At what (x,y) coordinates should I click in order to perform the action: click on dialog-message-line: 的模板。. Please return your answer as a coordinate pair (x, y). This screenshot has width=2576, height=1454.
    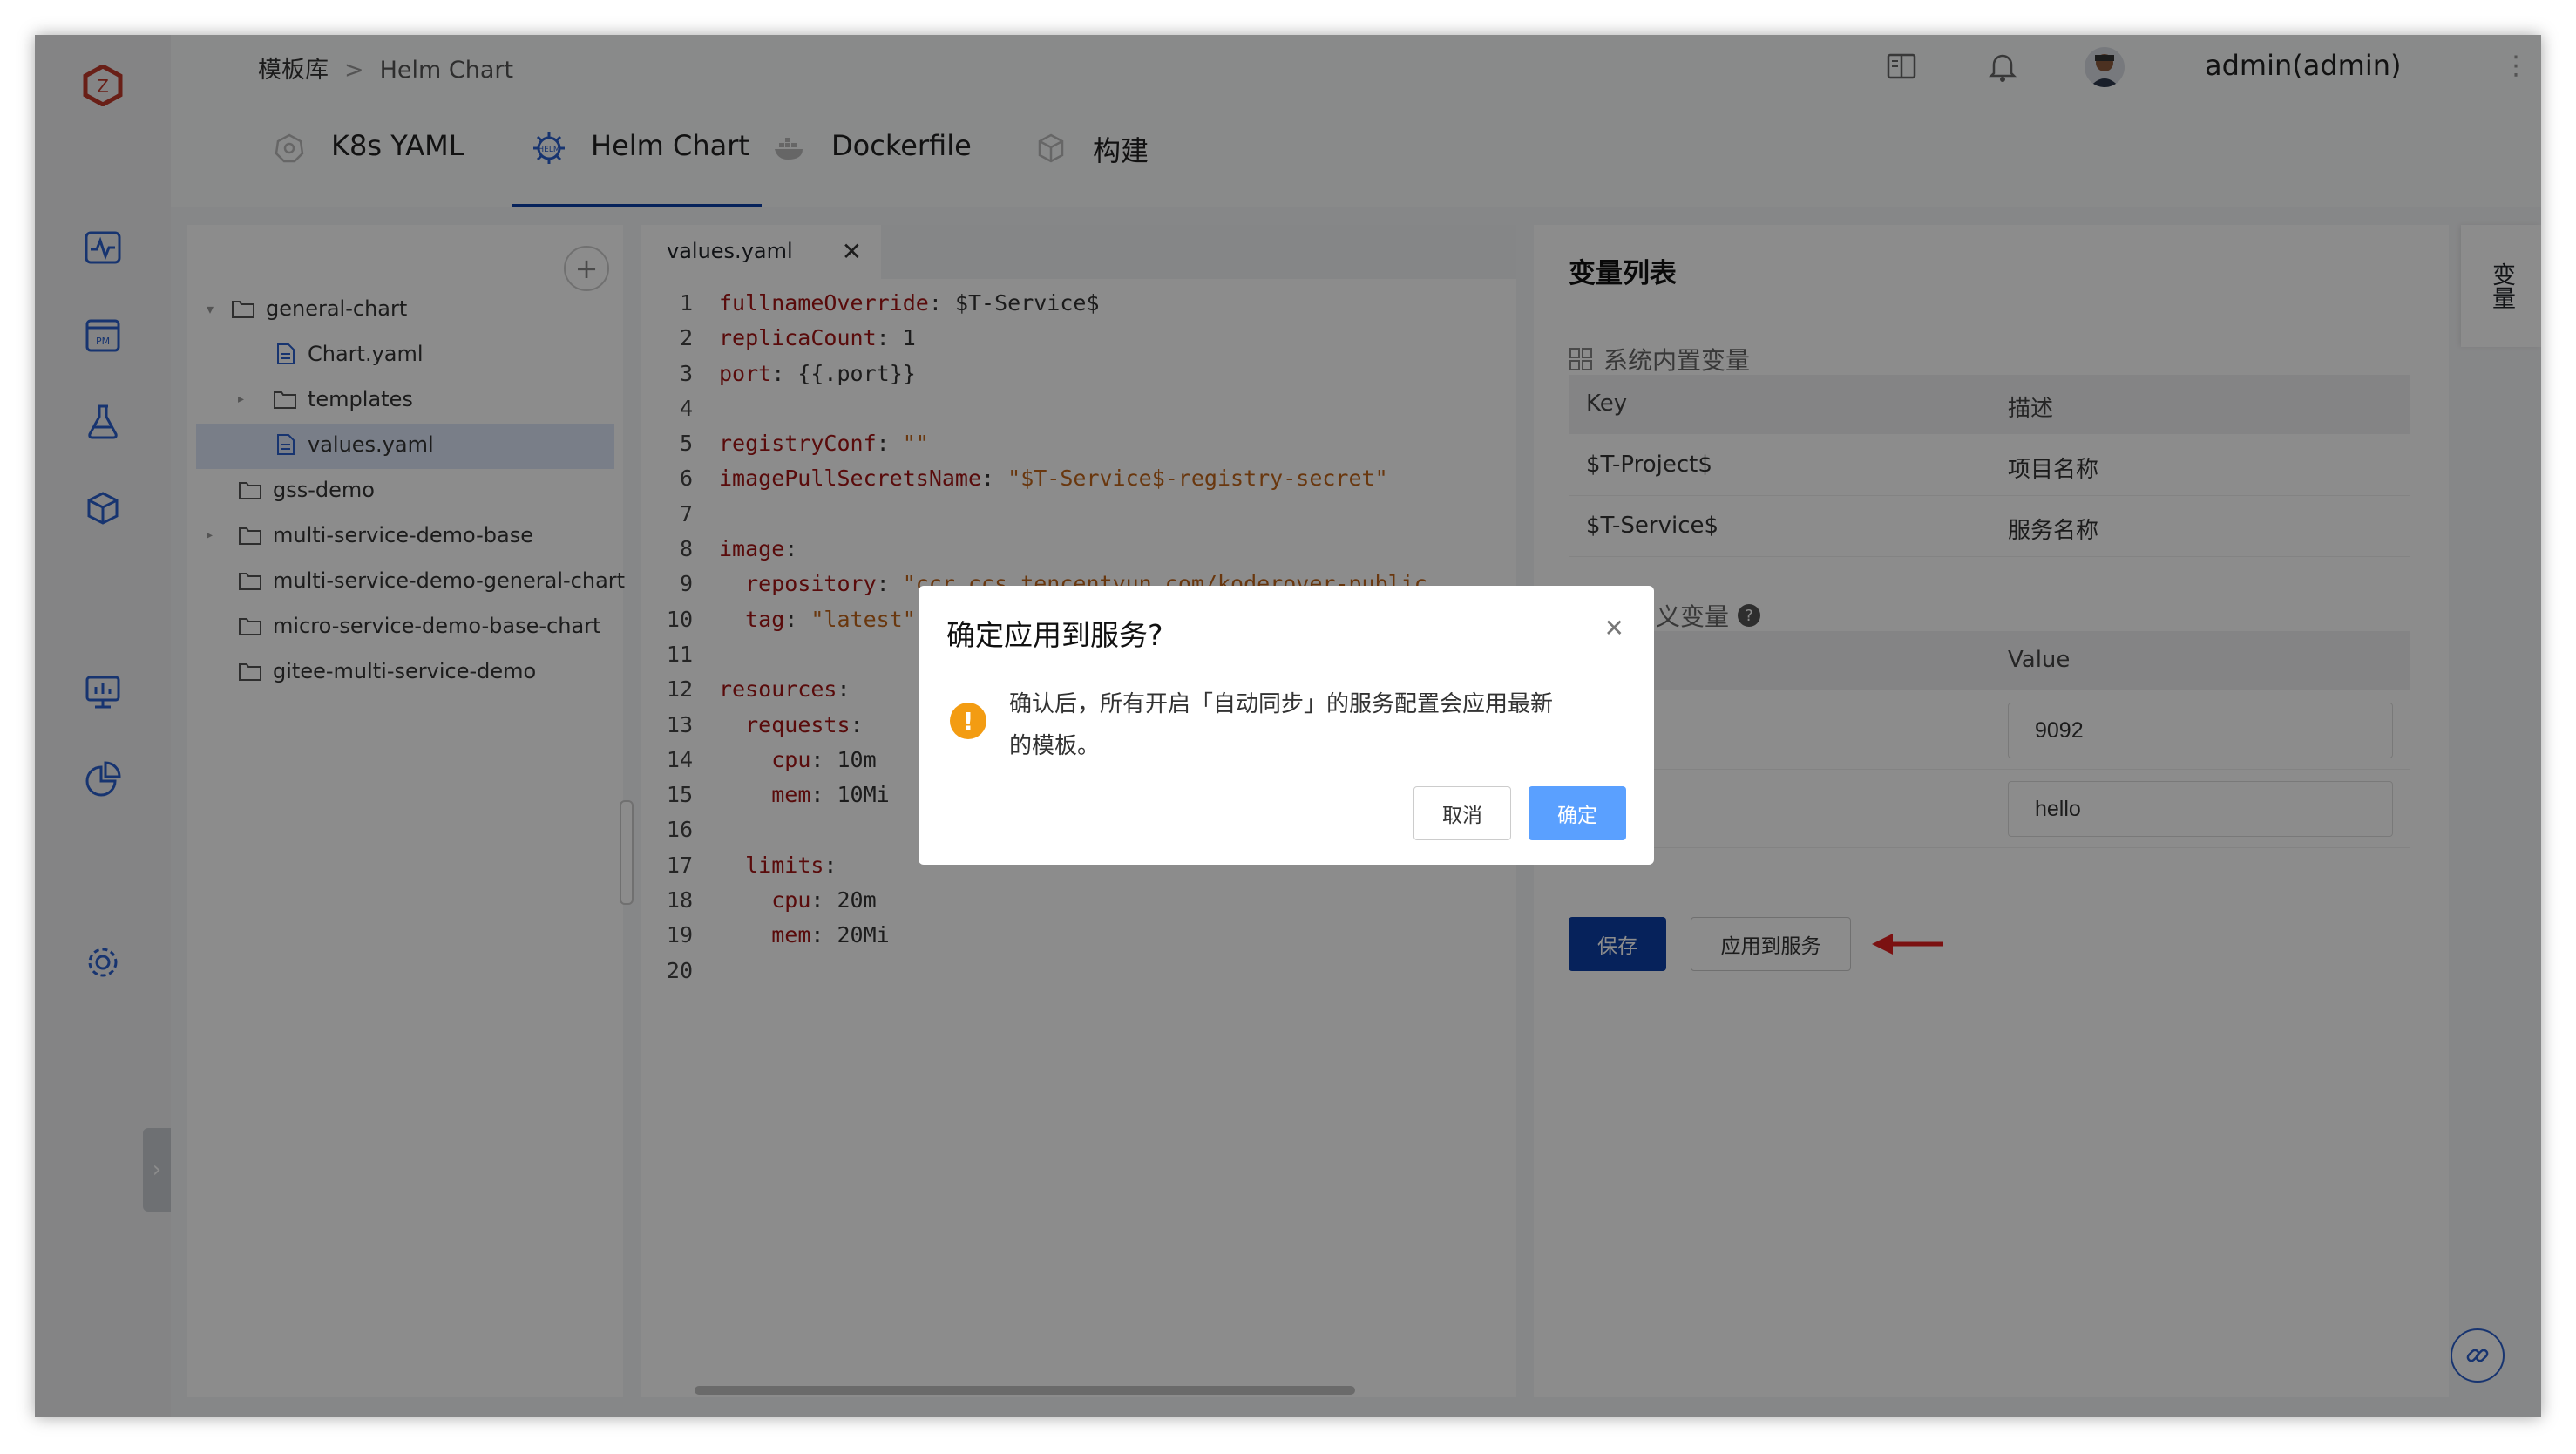
    Looking at the image, I should click on (1055, 746).